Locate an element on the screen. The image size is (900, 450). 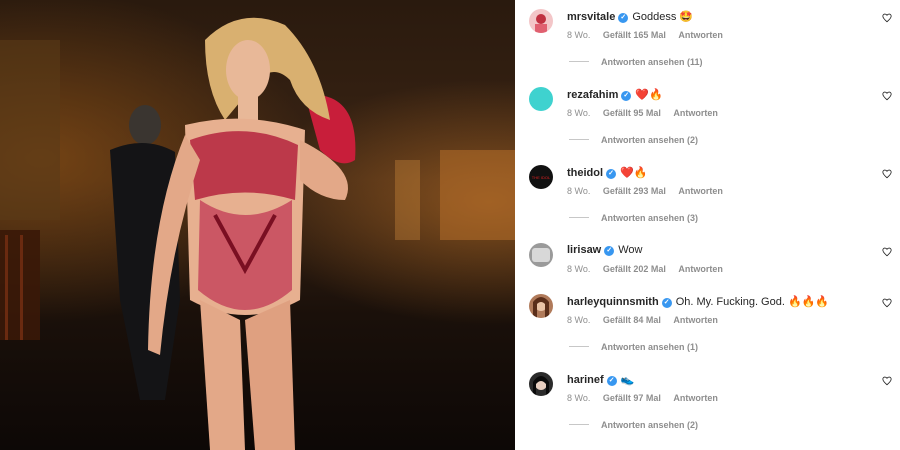
comment-header: harinef ✓ 👟 is located at coordinates (600, 379).